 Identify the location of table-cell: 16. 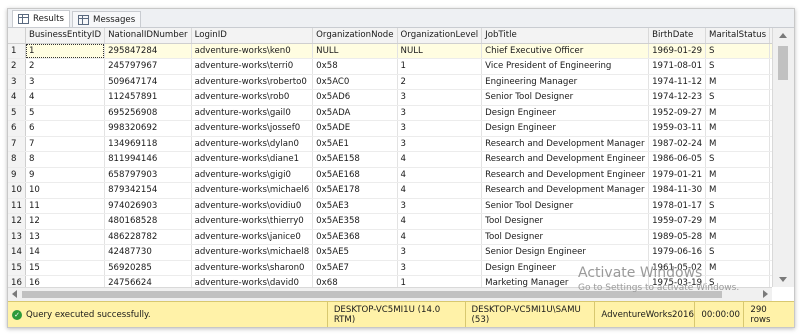
(65, 281).